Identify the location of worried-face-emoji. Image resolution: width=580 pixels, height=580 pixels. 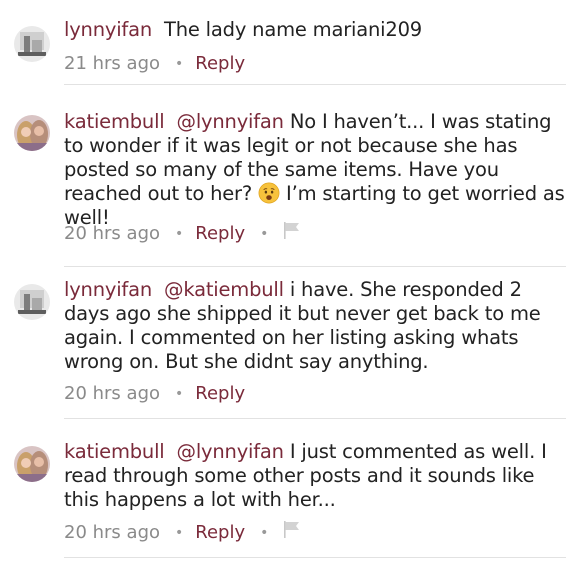
(269, 193).